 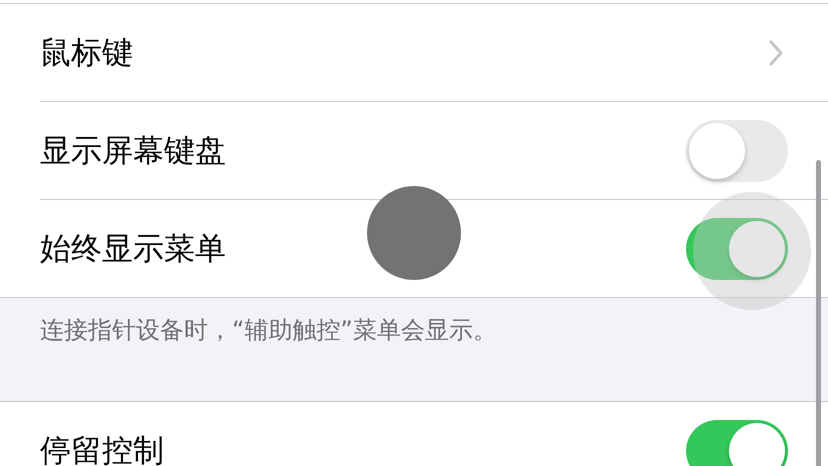 I want to click on setting-label: 停留控制, so click(x=102, y=449).